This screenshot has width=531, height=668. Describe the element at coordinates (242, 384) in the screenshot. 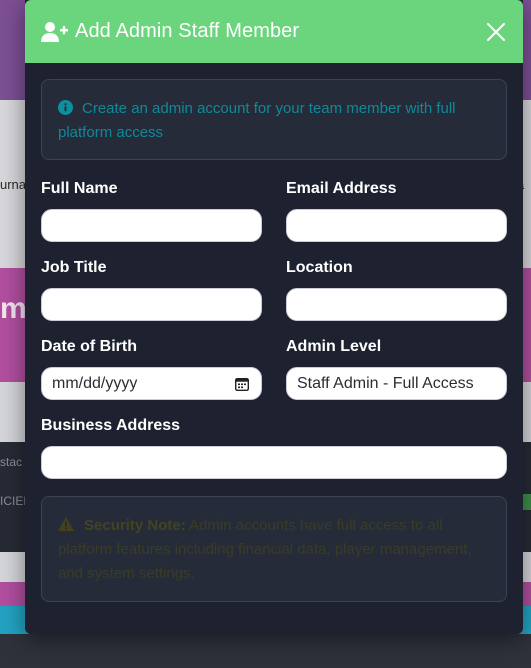

I see `calendar-icon` at that location.